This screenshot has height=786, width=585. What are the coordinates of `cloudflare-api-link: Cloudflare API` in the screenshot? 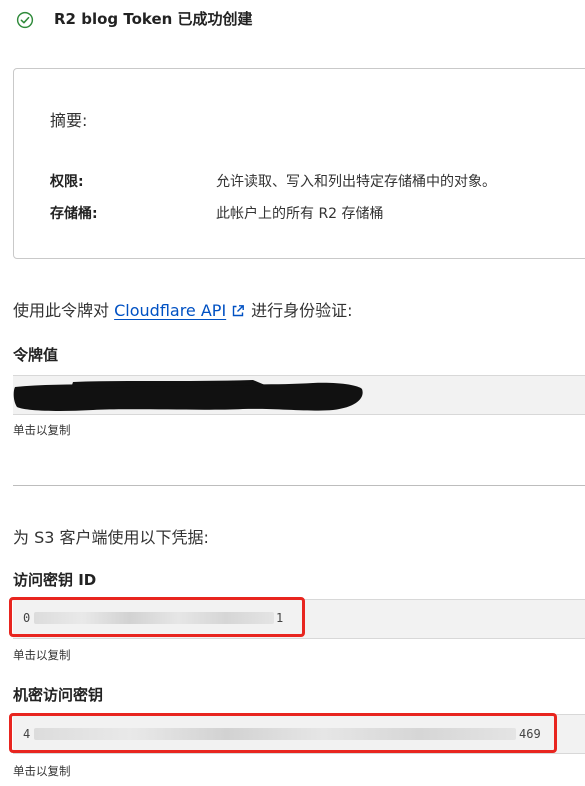 It's located at (170, 310).